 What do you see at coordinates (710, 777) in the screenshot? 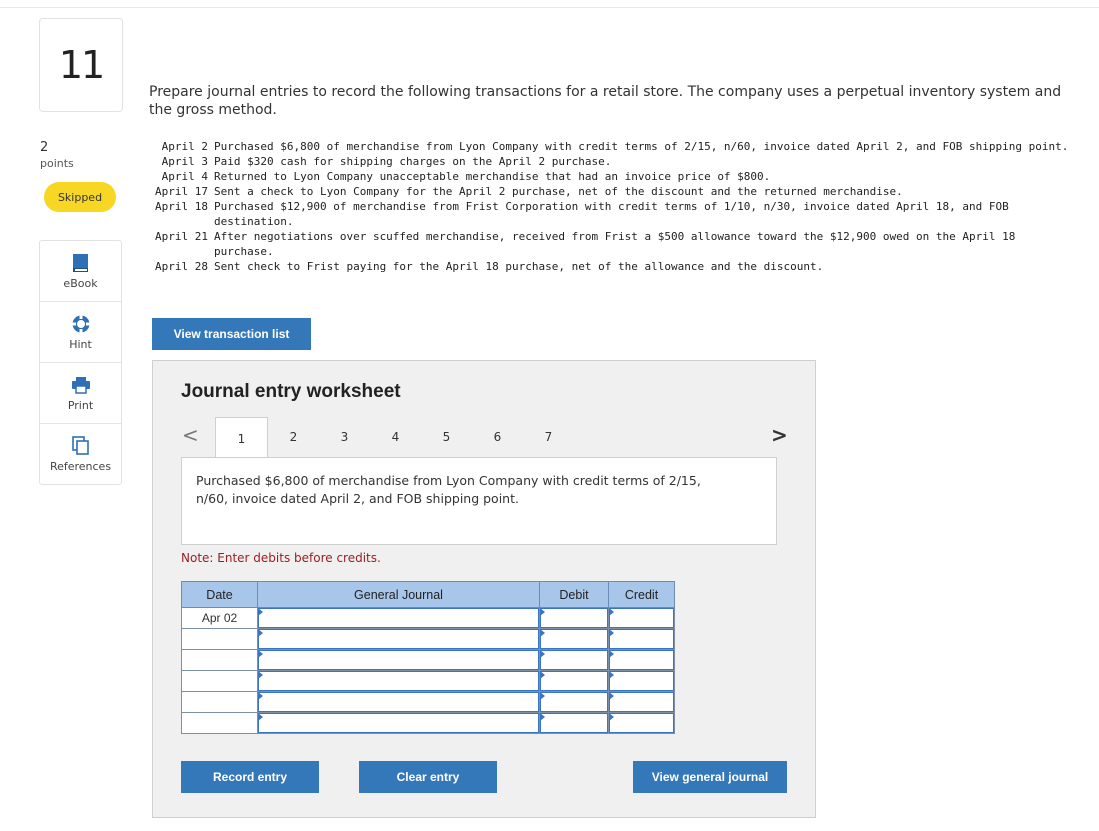
I see `view-general-journal-button: View general journal` at bounding box center [710, 777].